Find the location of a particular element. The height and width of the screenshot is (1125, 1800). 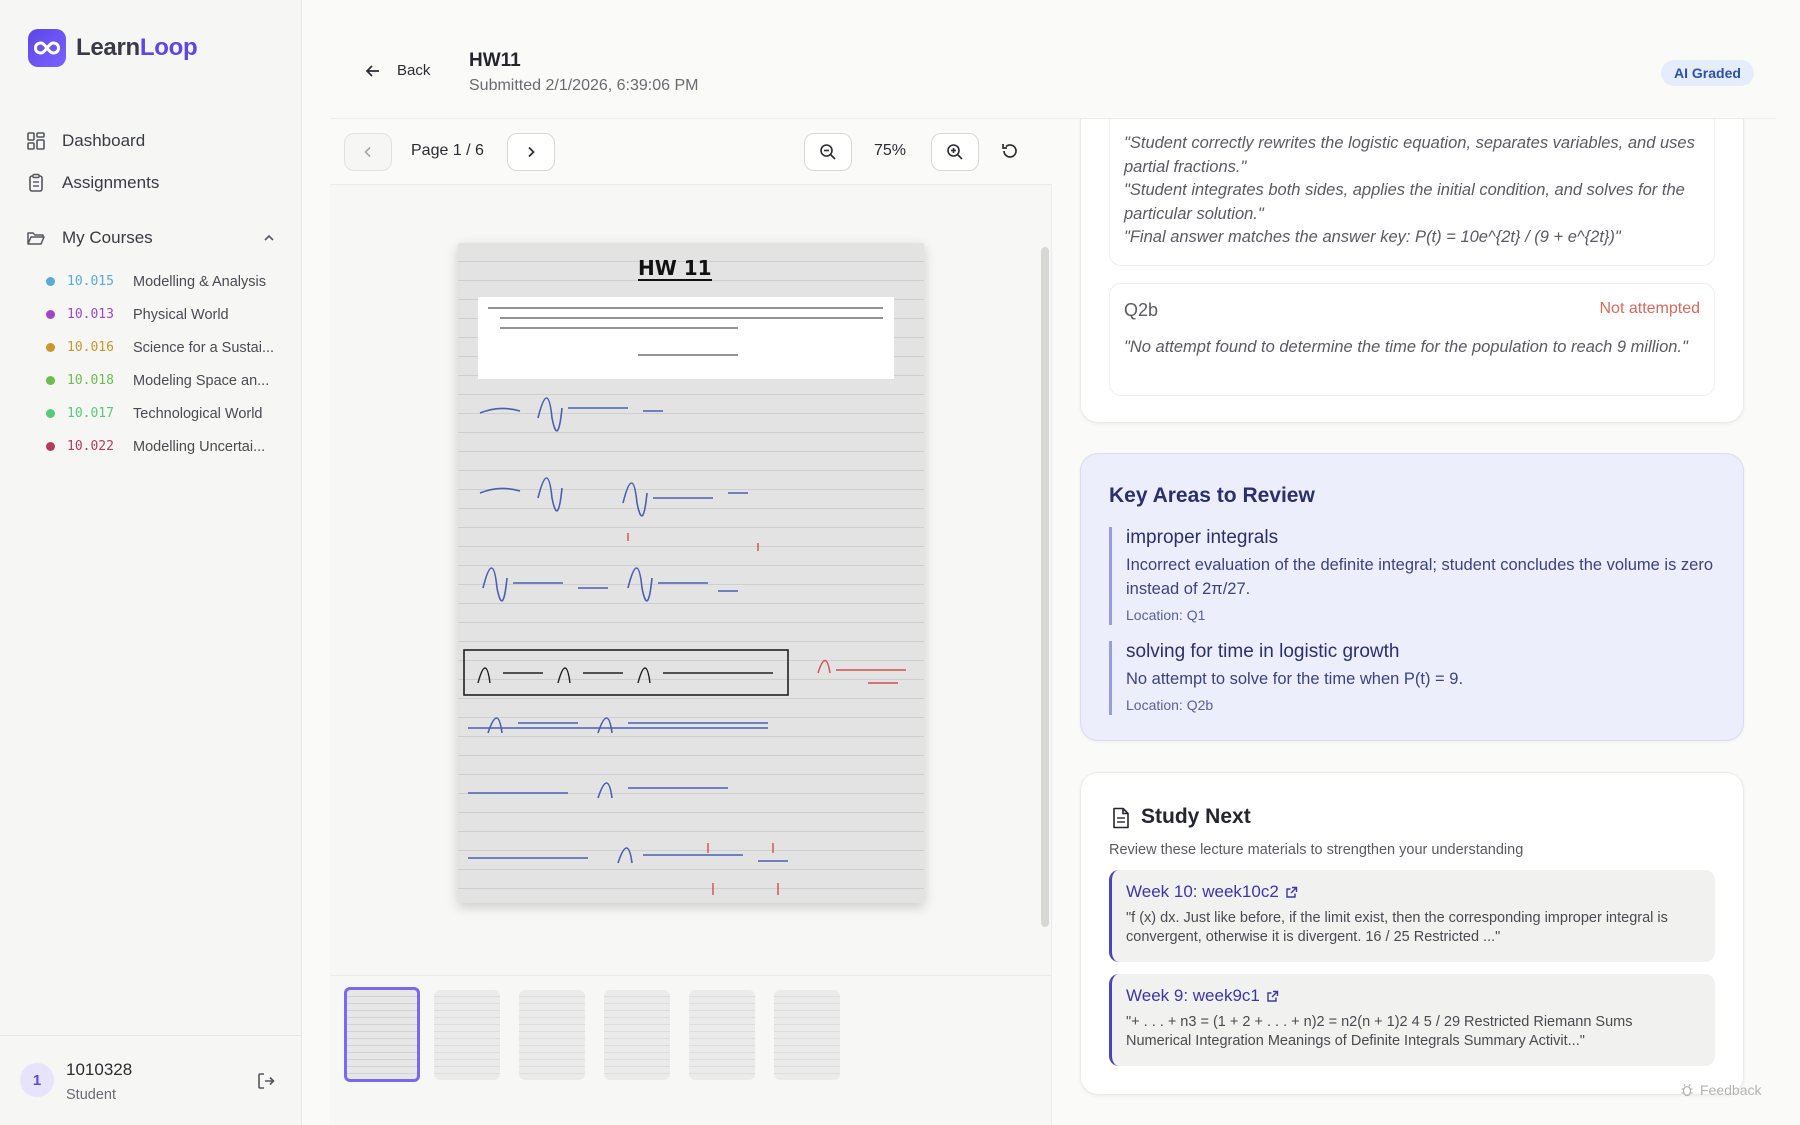

course-code: 10.017 is located at coordinates (90, 413).